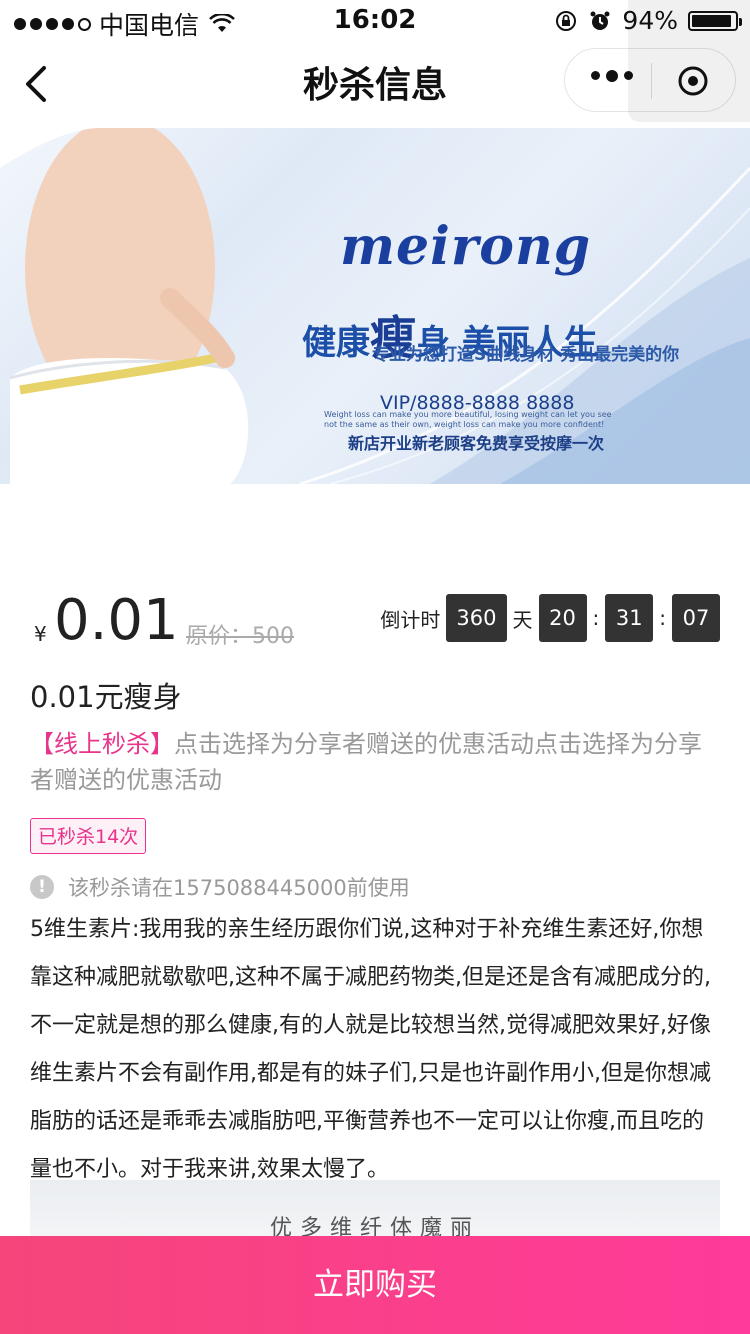  I want to click on more-menu-icon, so click(612, 76).